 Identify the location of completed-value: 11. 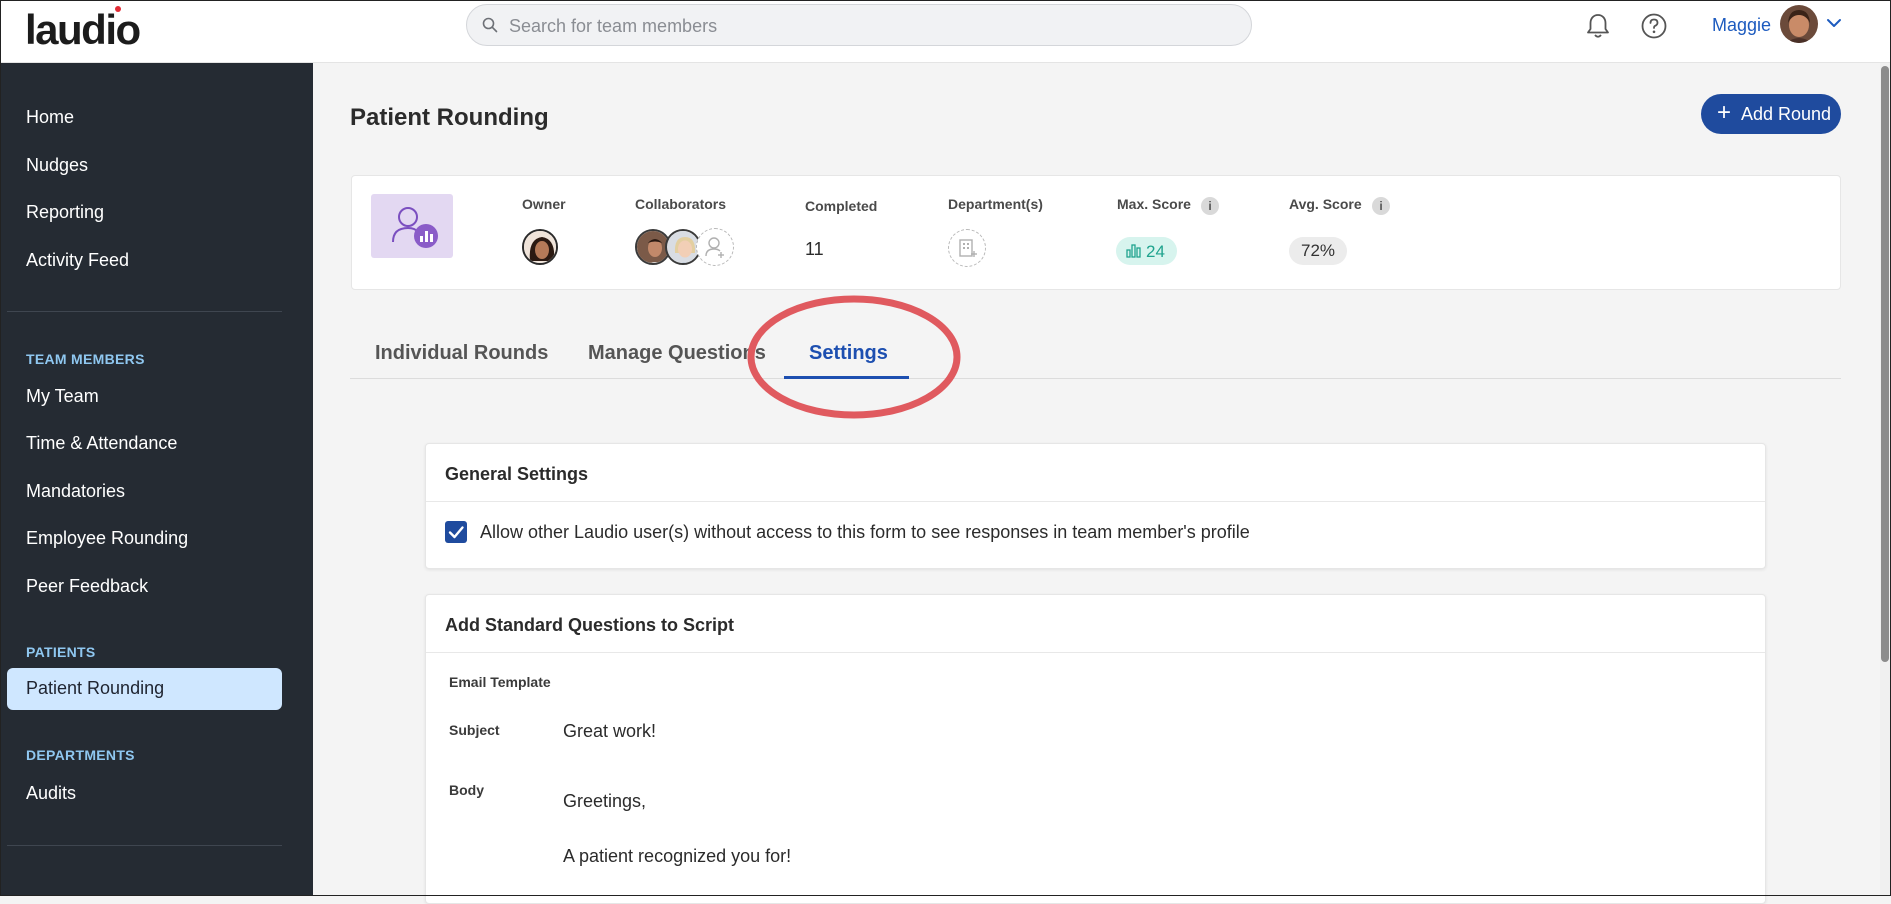
(814, 249).